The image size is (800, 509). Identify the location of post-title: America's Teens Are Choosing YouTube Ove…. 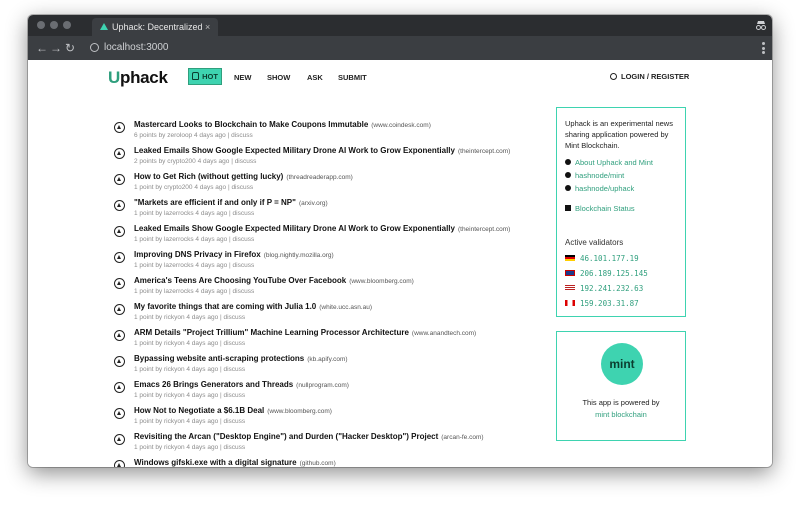
(240, 280).